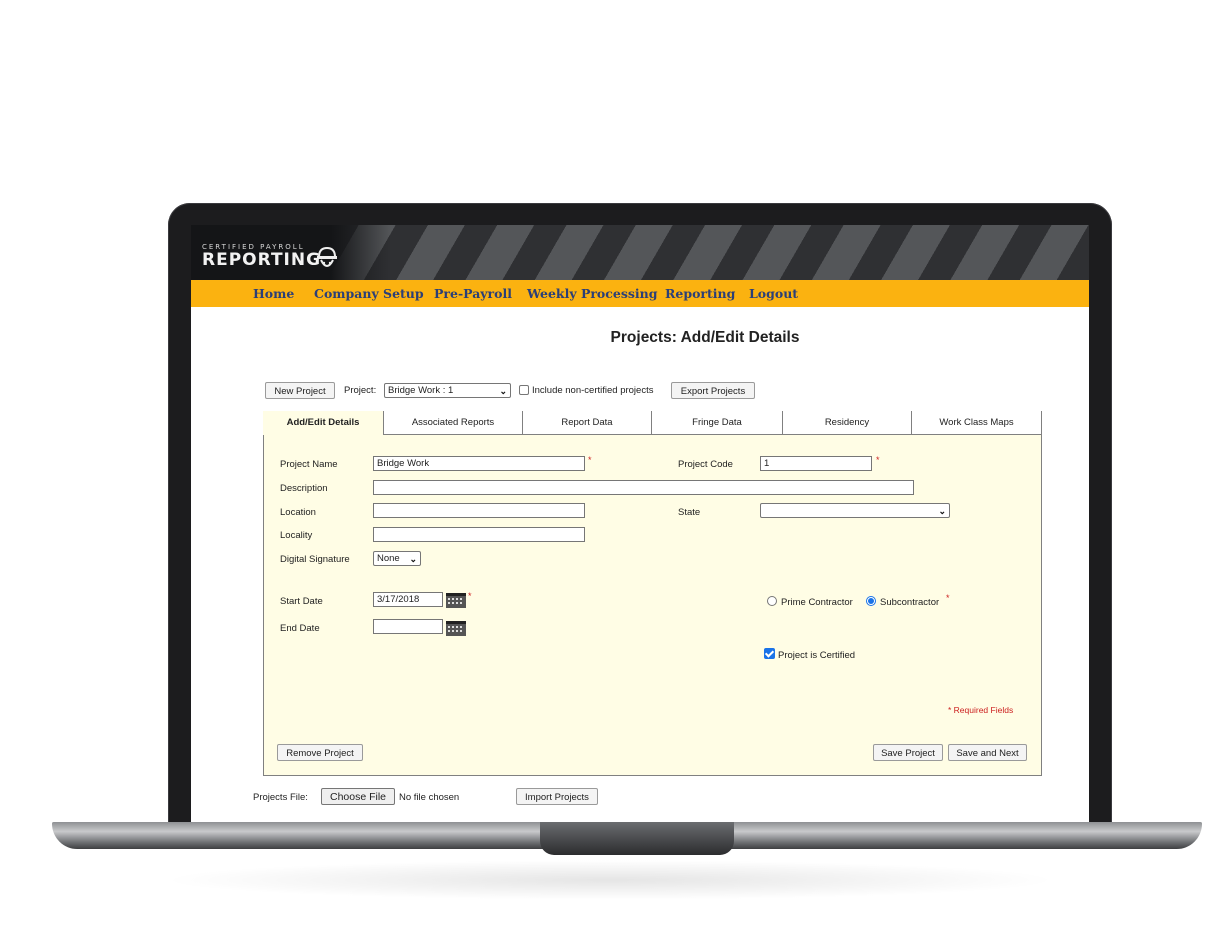 This screenshot has width=1206, height=936. What do you see at coordinates (358, 796) in the screenshot?
I see `choose-file-button: Choose File` at bounding box center [358, 796].